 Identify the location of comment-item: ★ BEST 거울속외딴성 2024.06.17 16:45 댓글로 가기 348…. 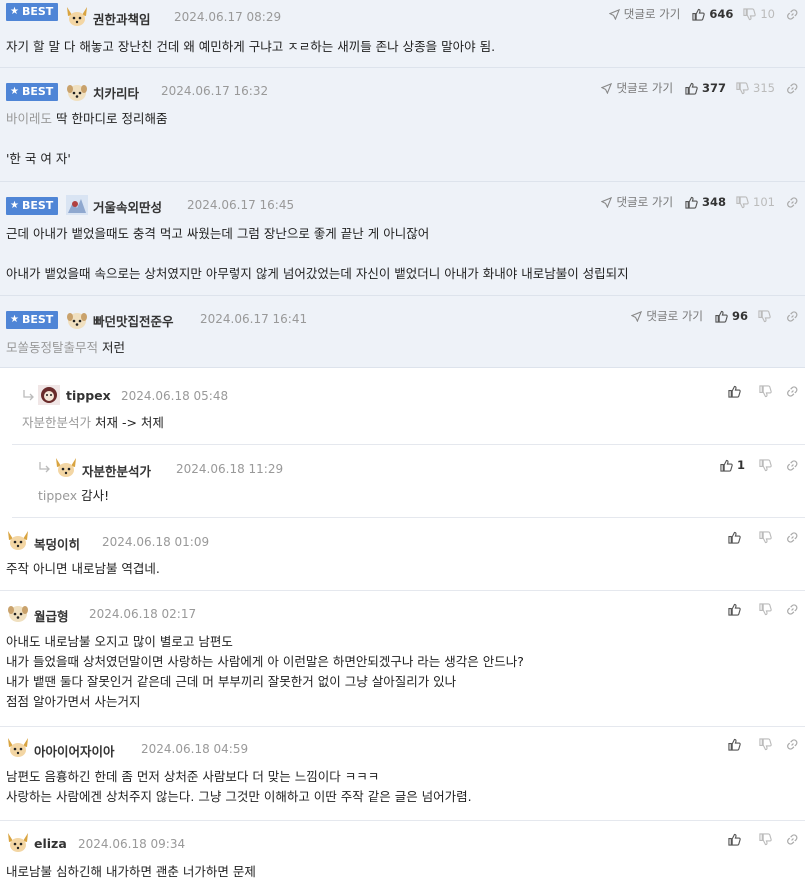
(402, 239).